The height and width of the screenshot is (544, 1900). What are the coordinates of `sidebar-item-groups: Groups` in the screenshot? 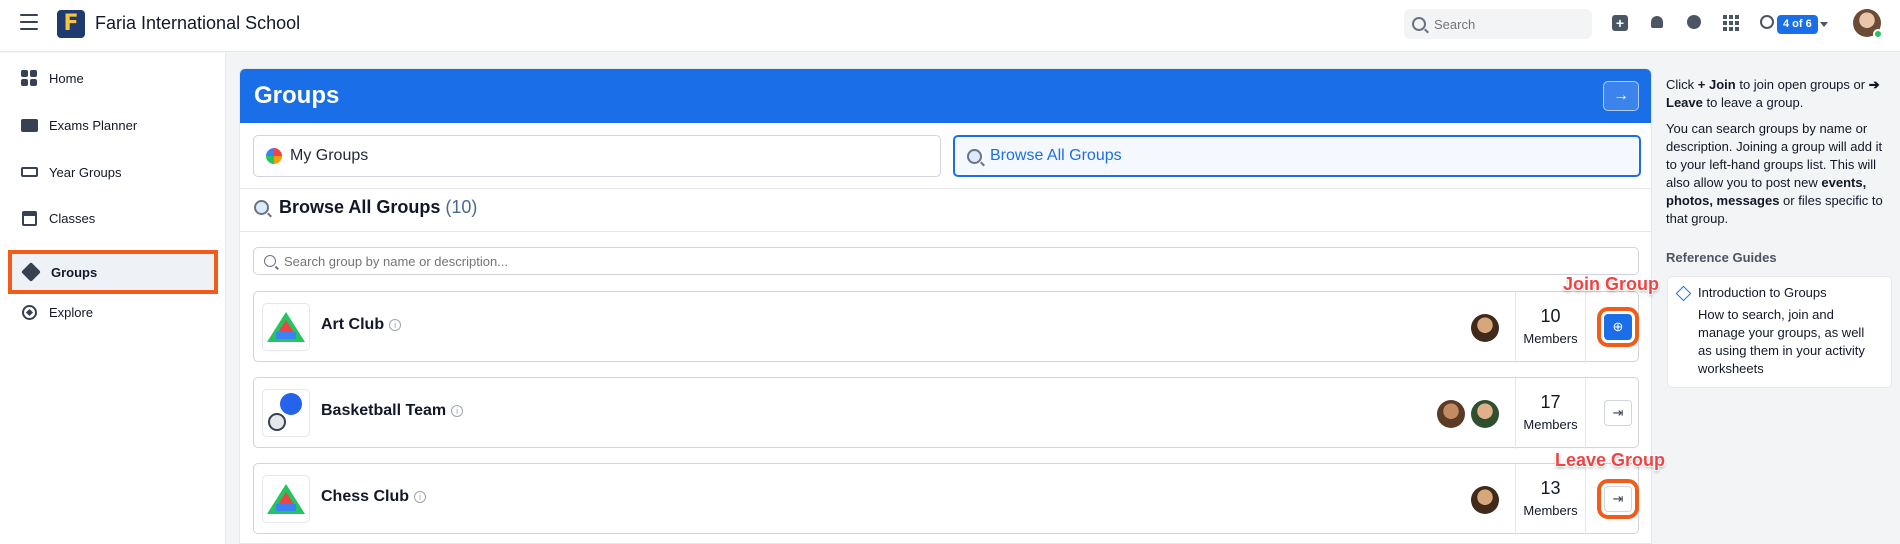 It's located at (113, 272).